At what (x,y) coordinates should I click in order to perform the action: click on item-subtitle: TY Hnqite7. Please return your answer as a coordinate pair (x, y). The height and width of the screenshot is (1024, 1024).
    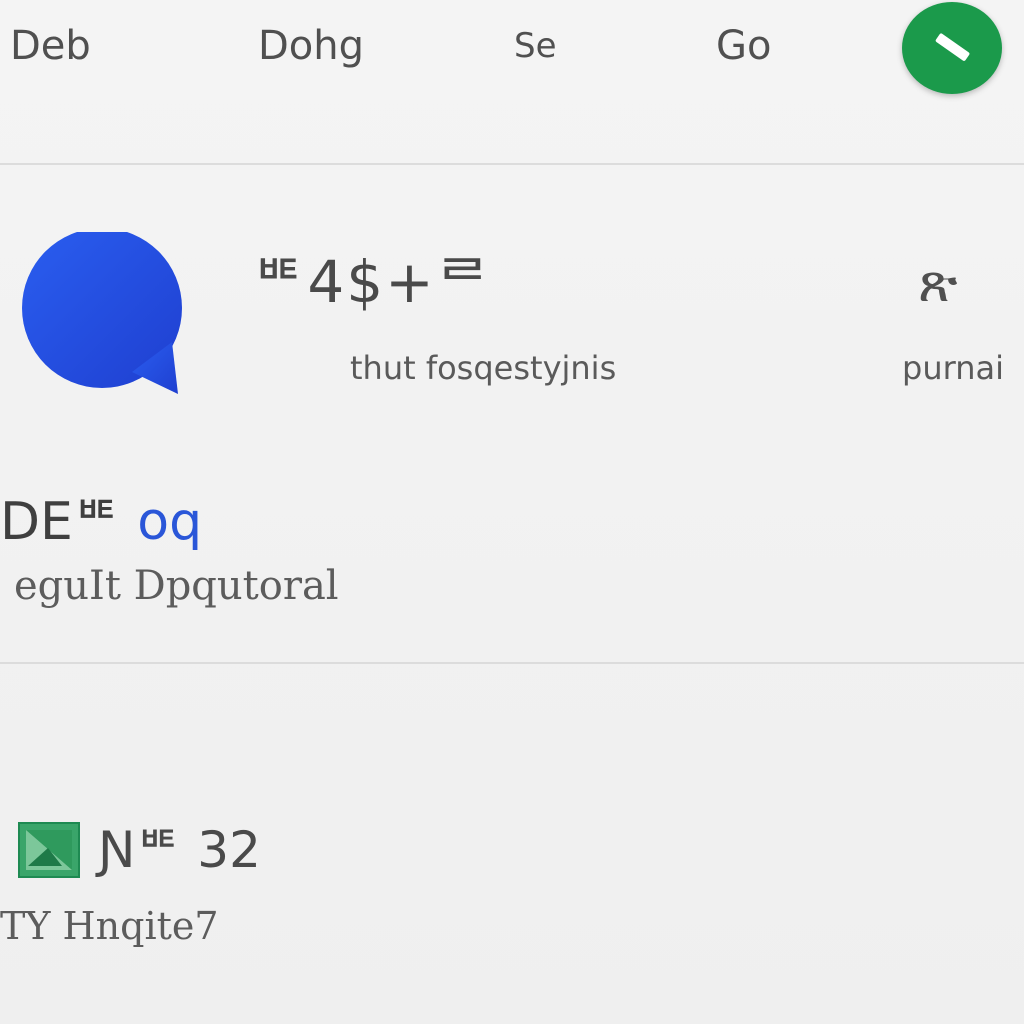
    Looking at the image, I should click on (109, 926).